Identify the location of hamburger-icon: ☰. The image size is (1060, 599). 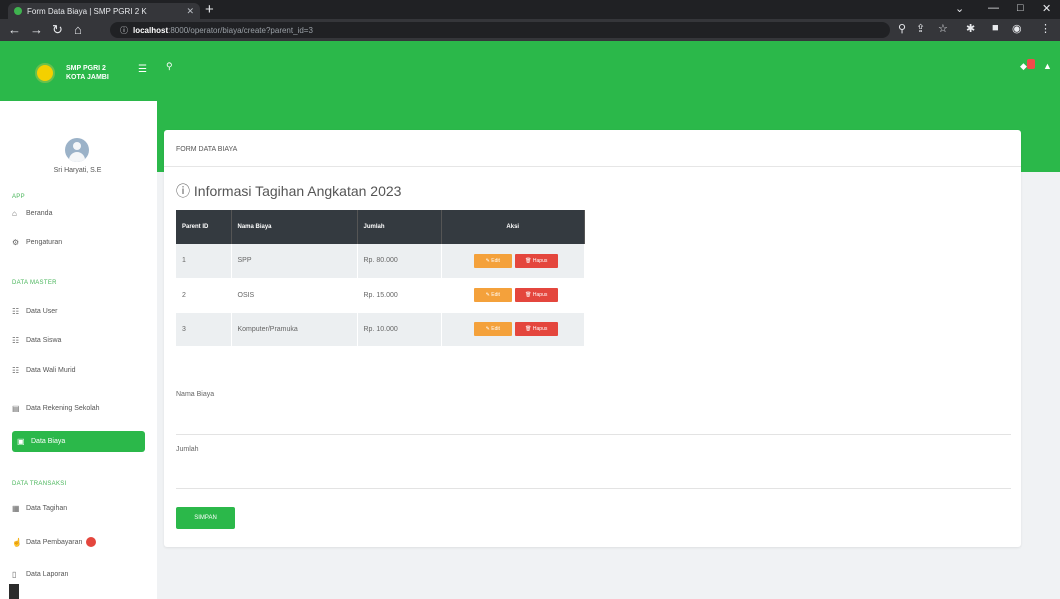
(142, 69).